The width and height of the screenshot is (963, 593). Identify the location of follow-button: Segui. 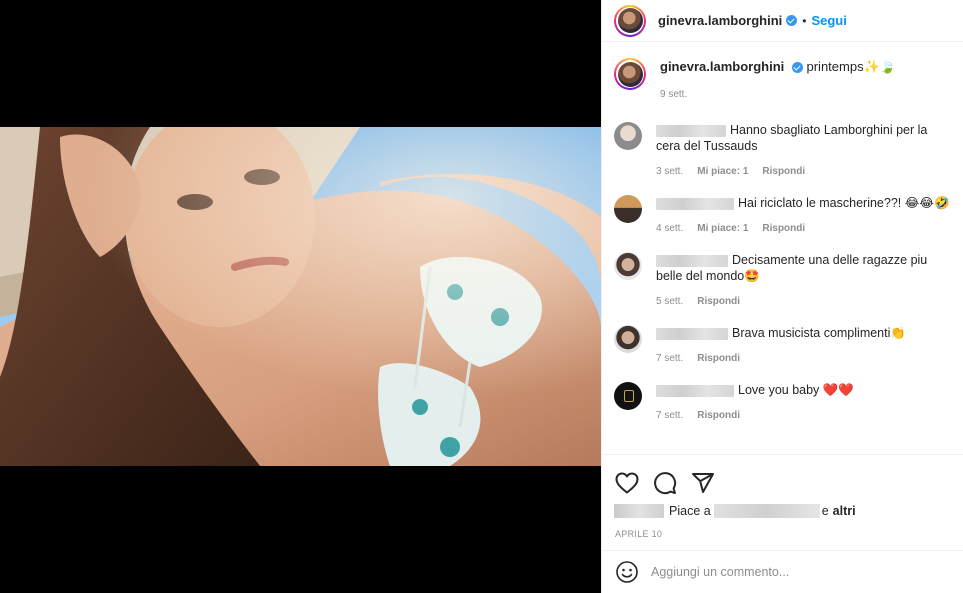
(828, 20).